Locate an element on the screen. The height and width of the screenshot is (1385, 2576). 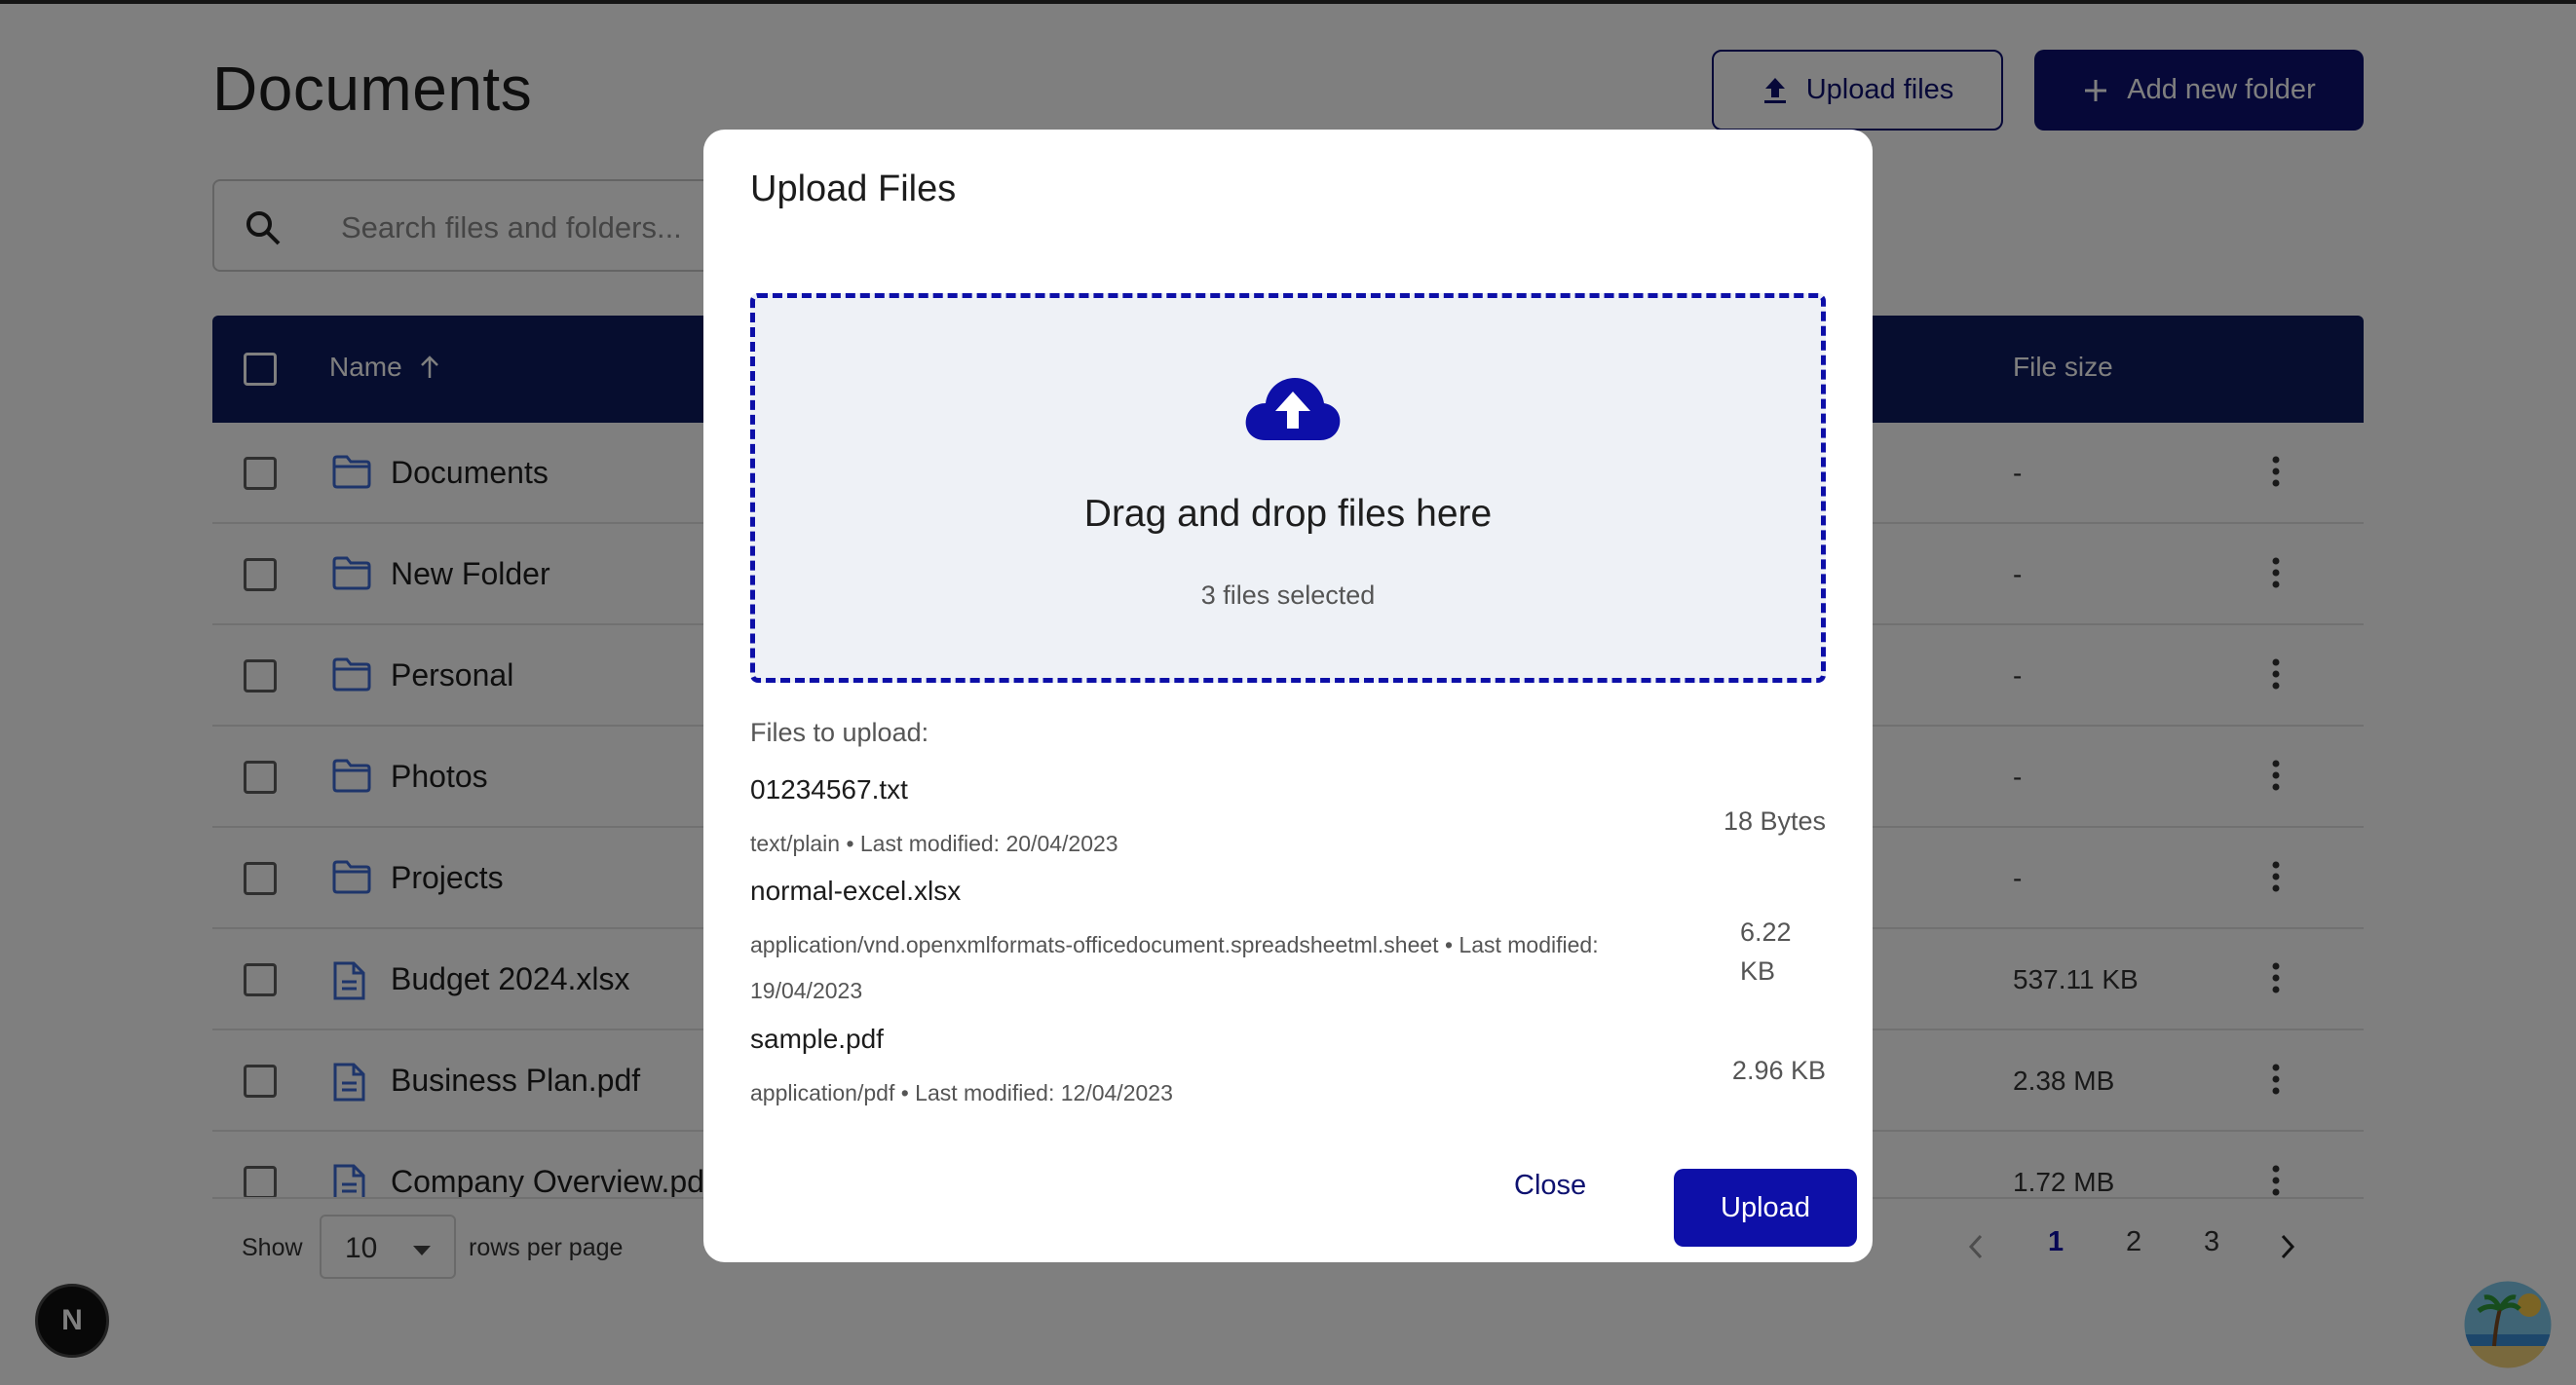
upload-file-name: normal-excel.xlsx is located at coordinates (856, 891).